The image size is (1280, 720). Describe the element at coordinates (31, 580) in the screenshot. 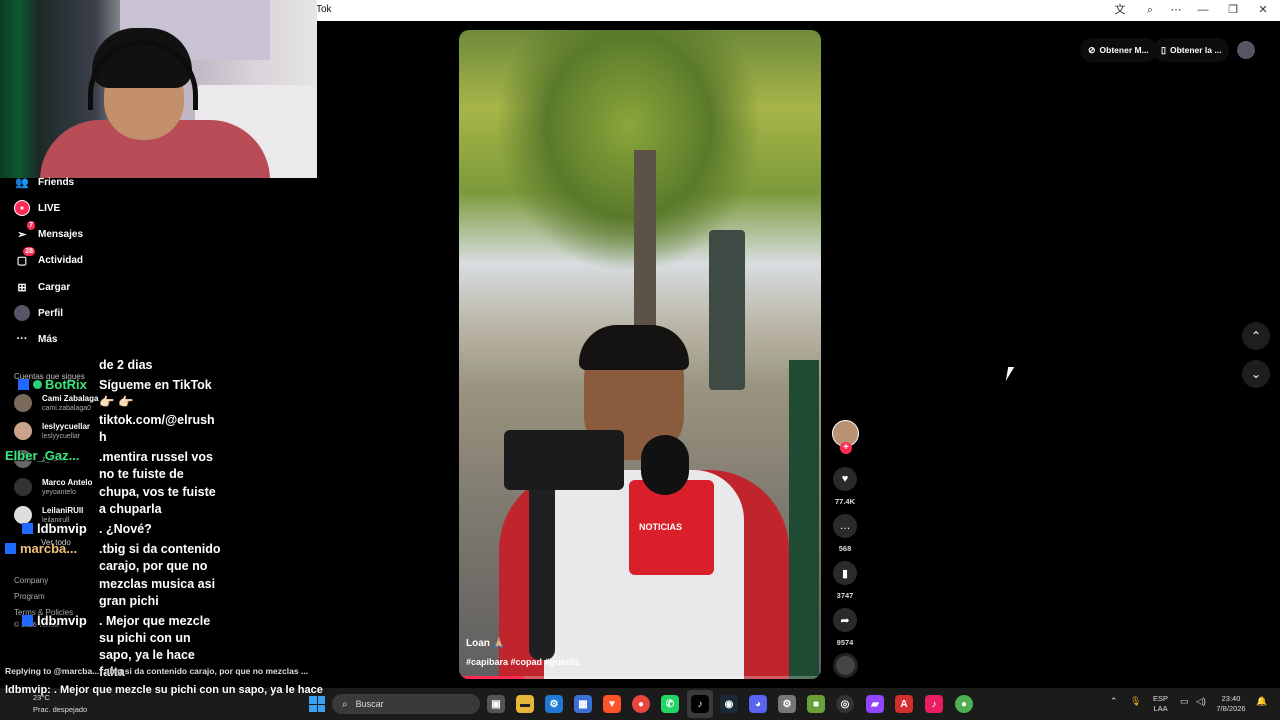

I see `footer-link-company: Company` at that location.